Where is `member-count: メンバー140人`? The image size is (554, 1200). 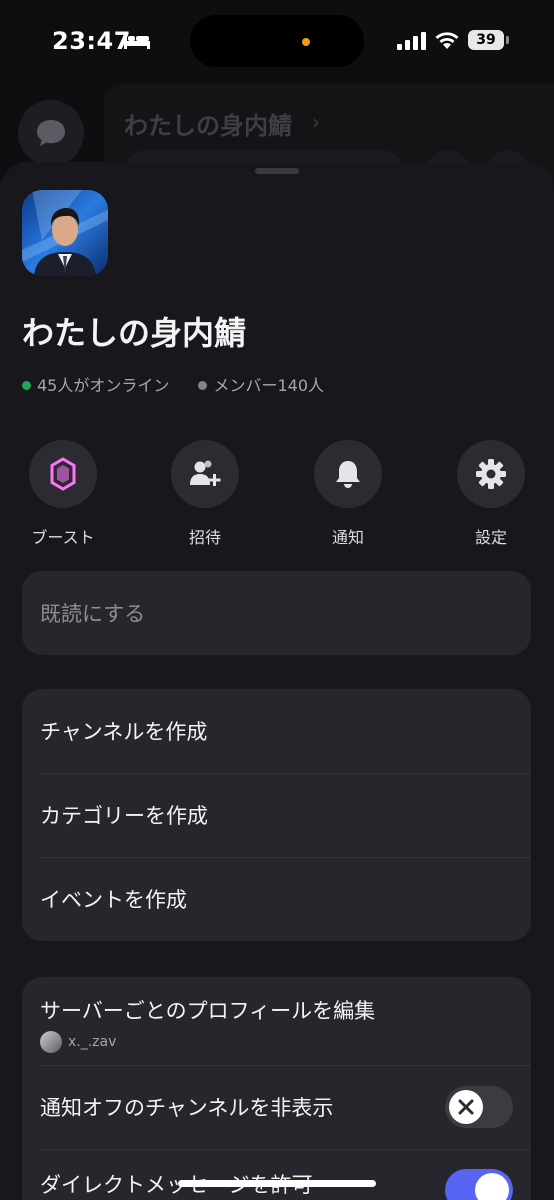 member-count: メンバー140人 is located at coordinates (269, 385).